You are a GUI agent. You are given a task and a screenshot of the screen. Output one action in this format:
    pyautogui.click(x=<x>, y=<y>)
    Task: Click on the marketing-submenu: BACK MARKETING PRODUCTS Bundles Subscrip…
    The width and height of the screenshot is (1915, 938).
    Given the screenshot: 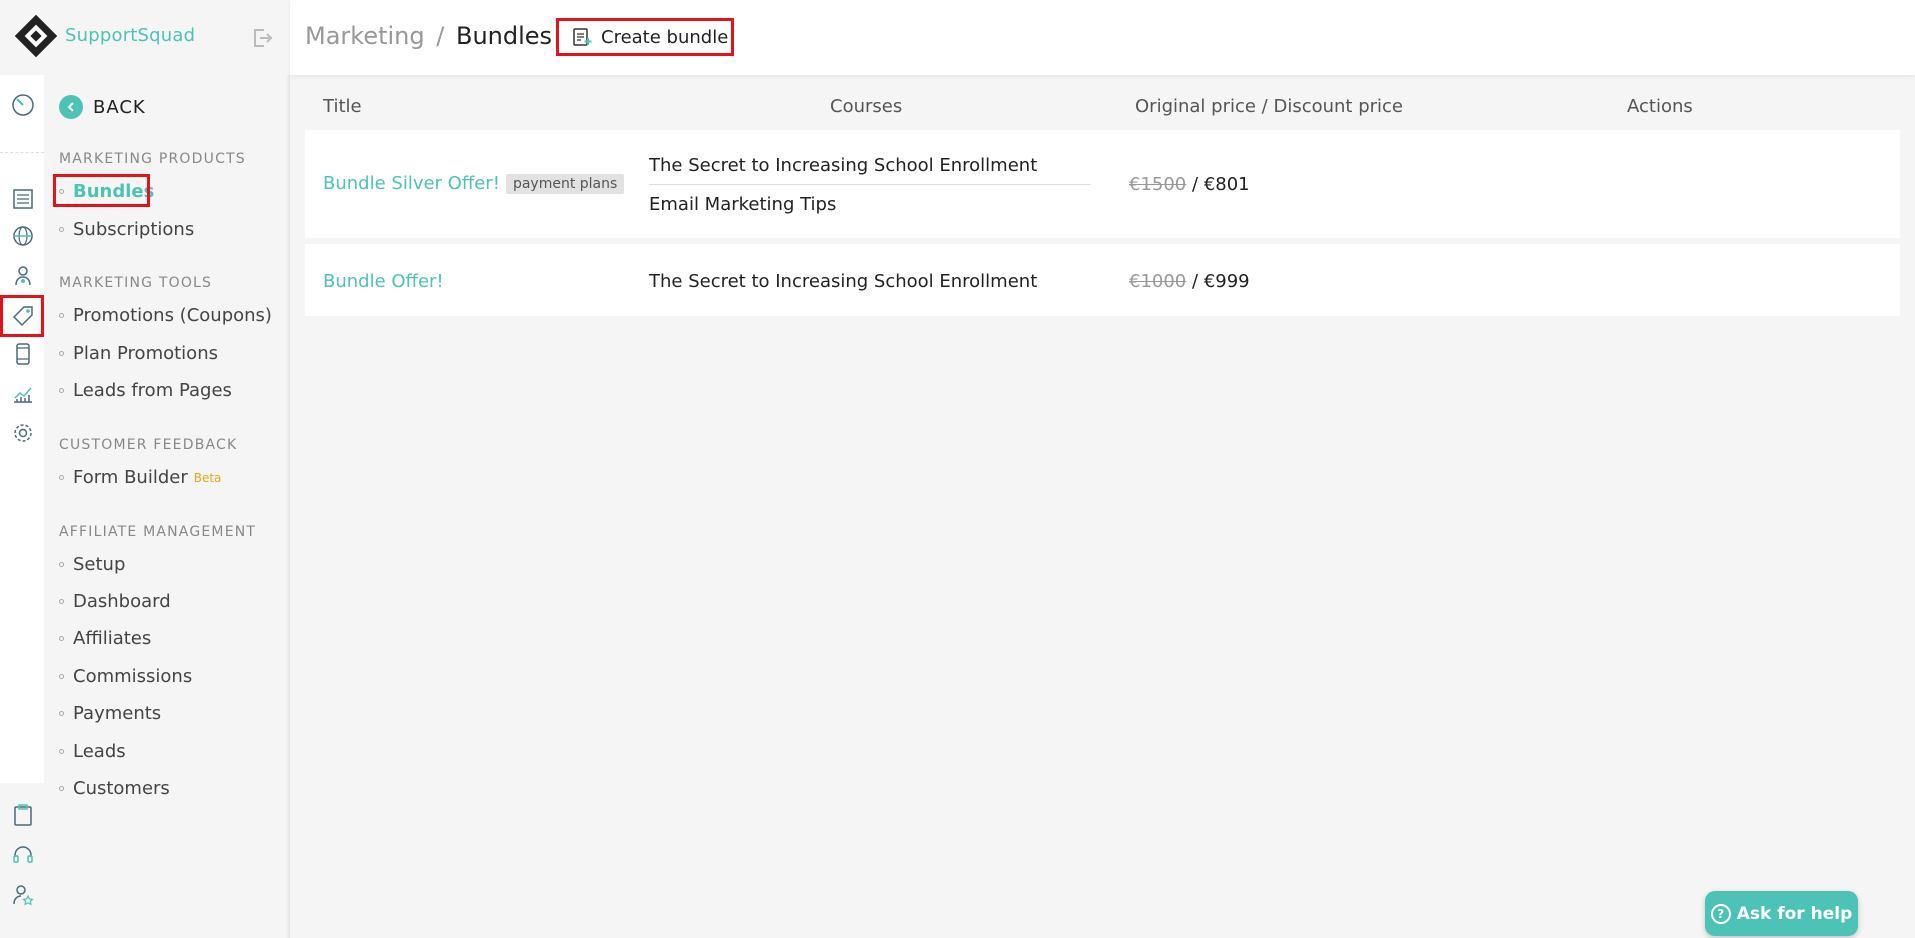 What is the action you would take?
    pyautogui.click(x=167, y=506)
    